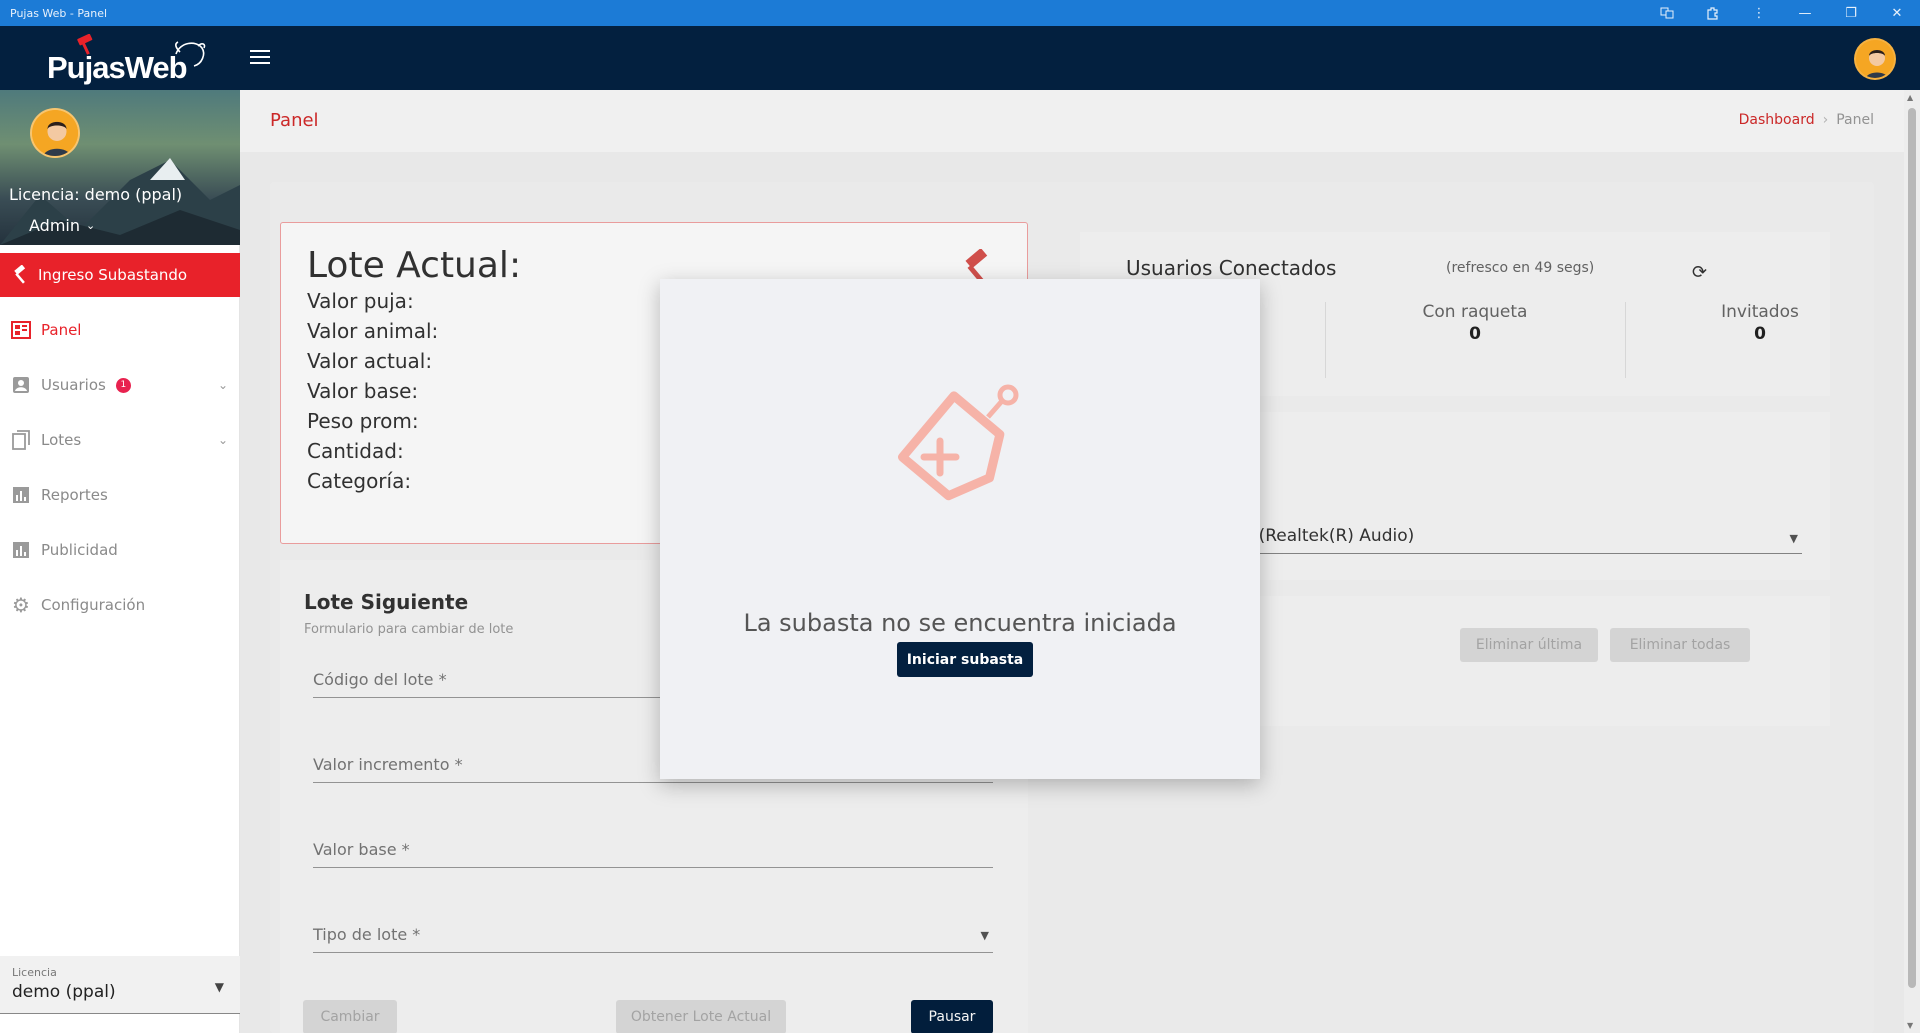 This screenshot has width=1920, height=1033. What do you see at coordinates (74, 495) in the screenshot?
I see `sidebar-item-label: Reportes` at bounding box center [74, 495].